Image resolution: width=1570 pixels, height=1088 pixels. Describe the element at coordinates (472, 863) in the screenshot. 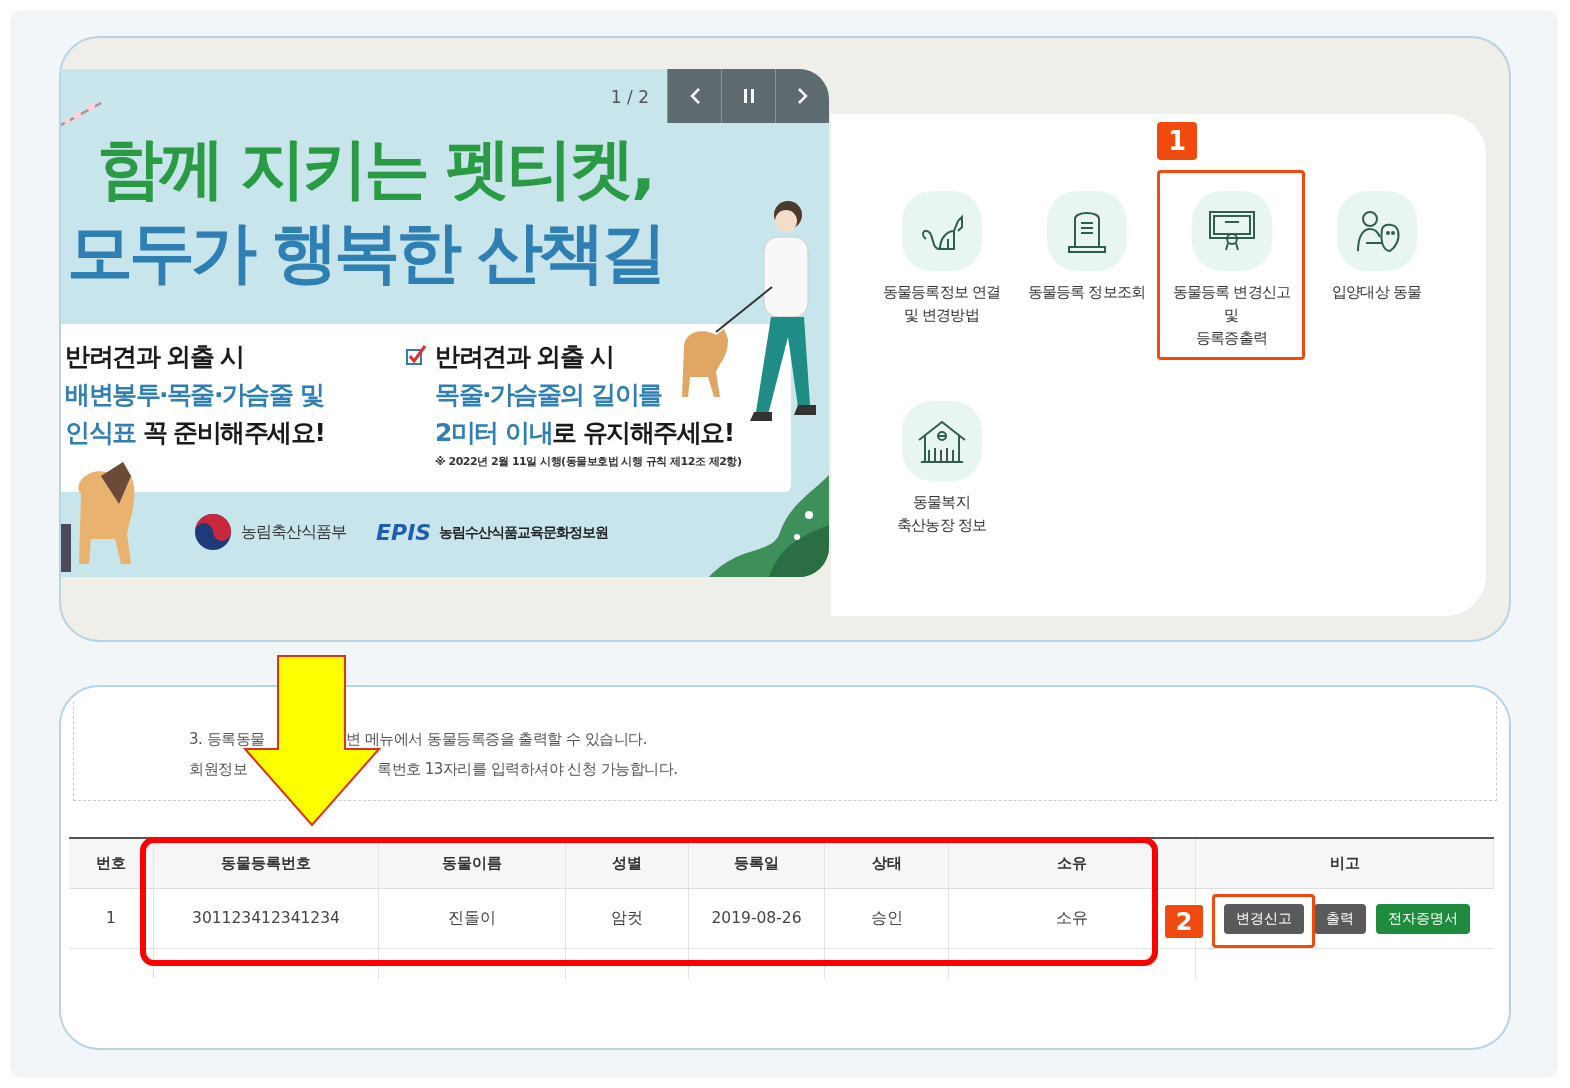

I see `column-header: 동물이름` at that location.